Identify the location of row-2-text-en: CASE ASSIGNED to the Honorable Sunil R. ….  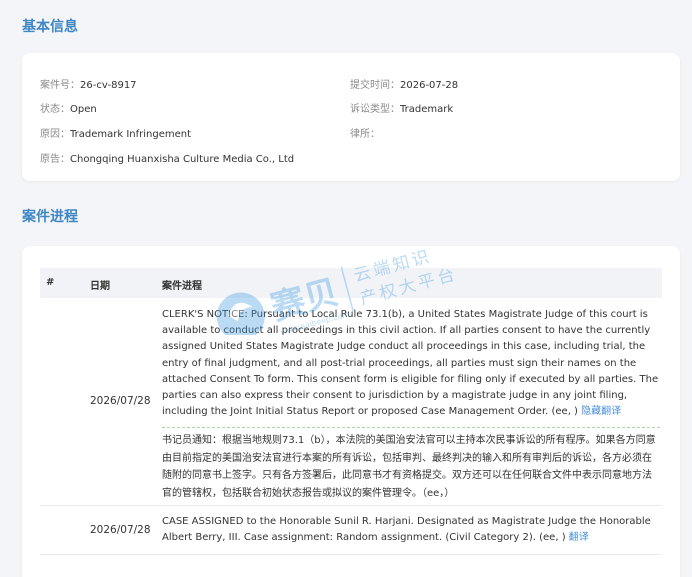
(411, 530).